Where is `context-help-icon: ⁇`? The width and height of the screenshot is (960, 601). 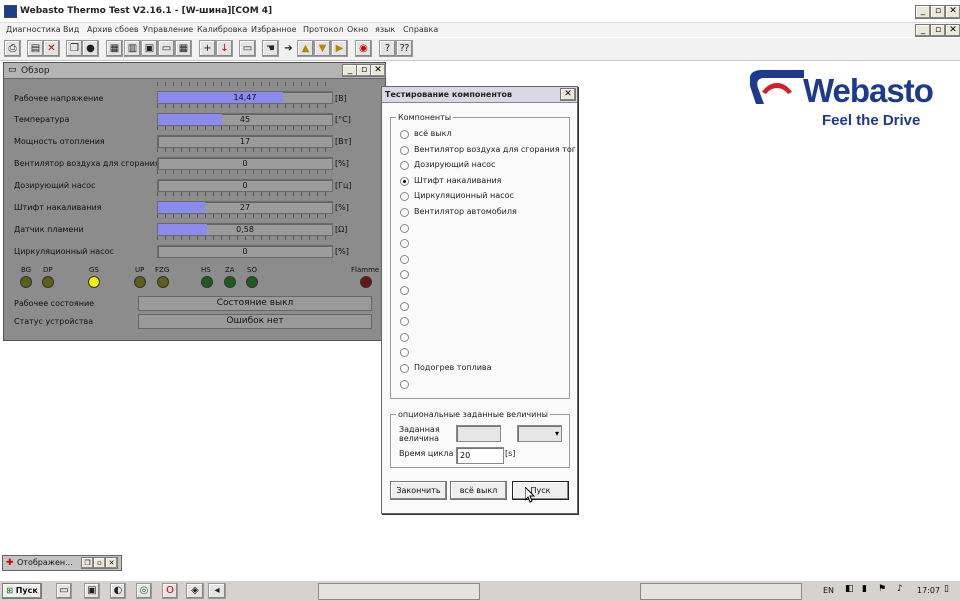
context-help-icon: ⁇ is located at coordinates (404, 48).